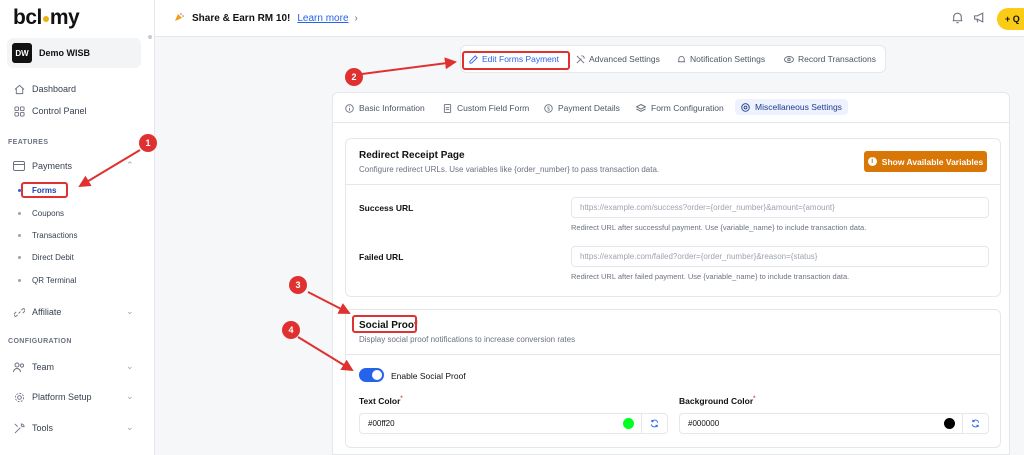 This screenshot has width=1024, height=455. I want to click on sidebar-subitem-qr-terminal: QR Terminal, so click(47, 280).